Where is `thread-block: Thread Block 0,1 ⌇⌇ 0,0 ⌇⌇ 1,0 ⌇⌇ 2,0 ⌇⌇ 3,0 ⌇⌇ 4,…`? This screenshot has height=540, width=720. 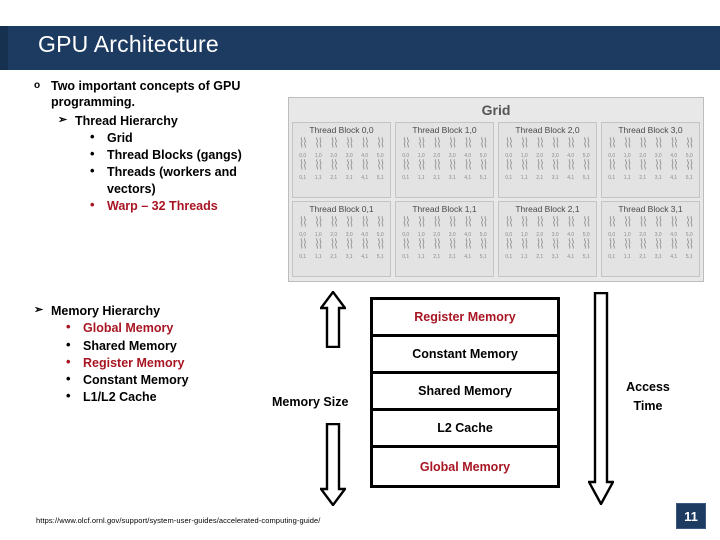 thread-block: Thread Block 0,1 ⌇⌇ 0,0 ⌇⌇ 1,0 ⌇⌇ 2,0 ⌇⌇ 3,0 ⌇⌇ 4,… is located at coordinates (341, 239).